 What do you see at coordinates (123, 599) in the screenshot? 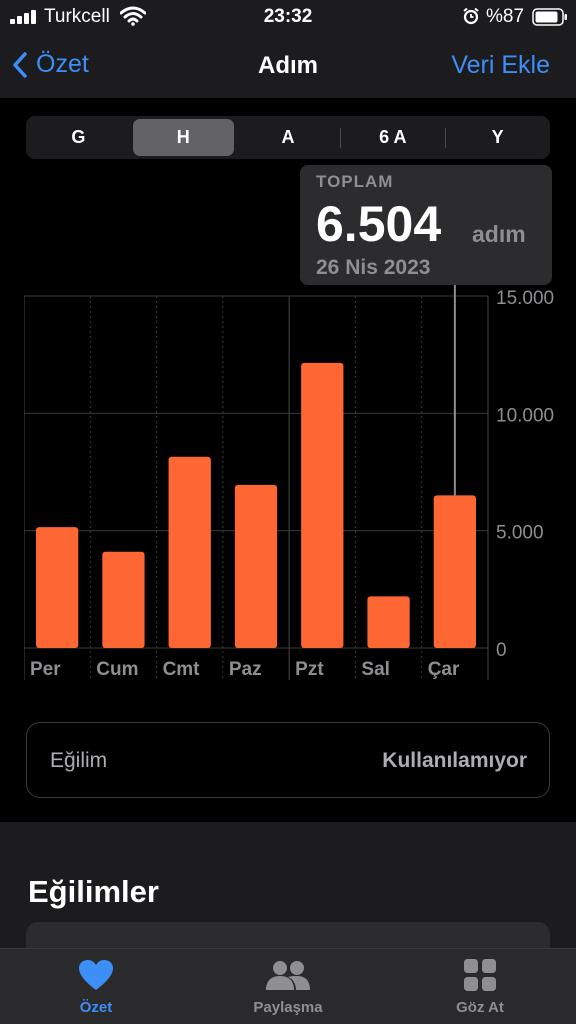
I see `bar-cum` at bounding box center [123, 599].